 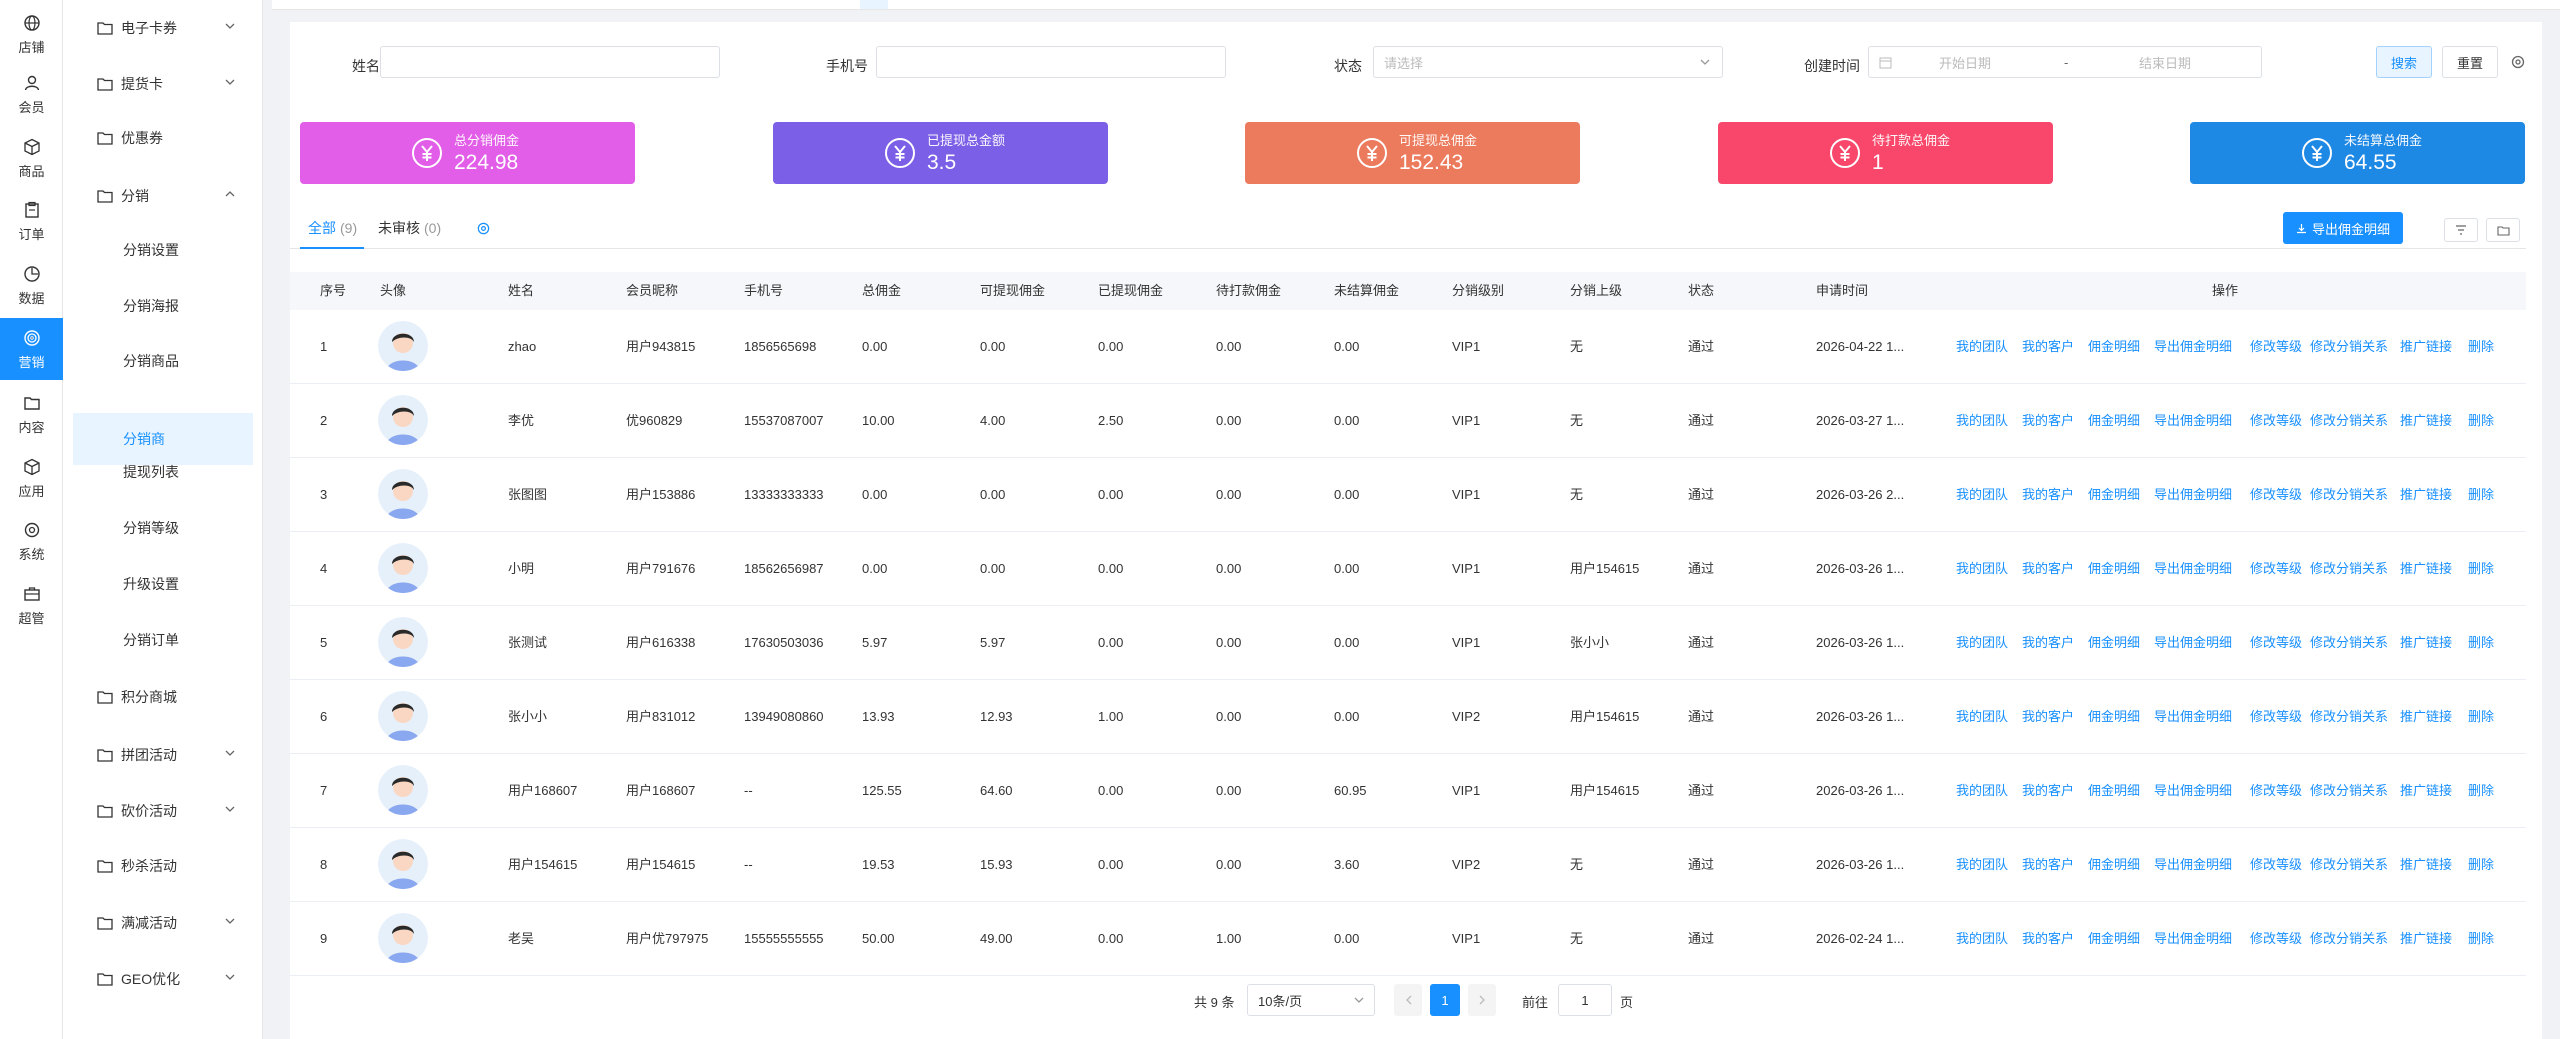 I want to click on tab-all: 全部 (9), so click(x=332, y=228).